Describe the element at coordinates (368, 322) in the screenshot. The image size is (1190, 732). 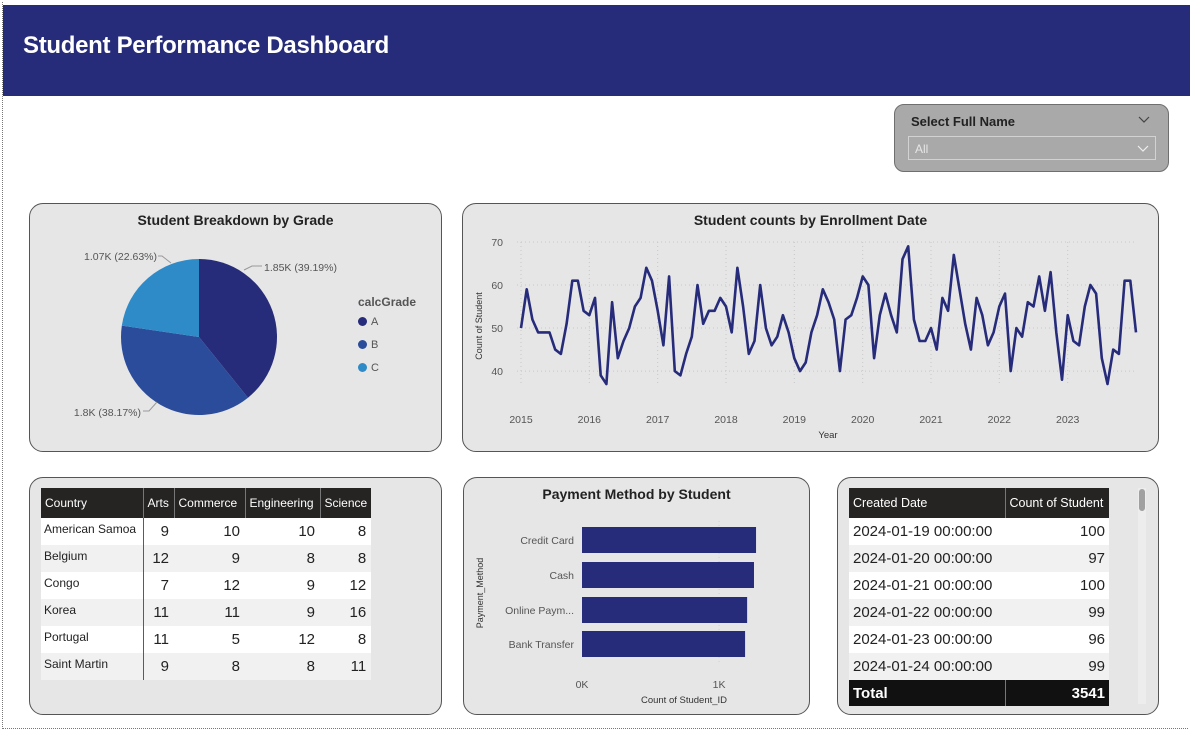
I see `legend-item-a: A` at that location.